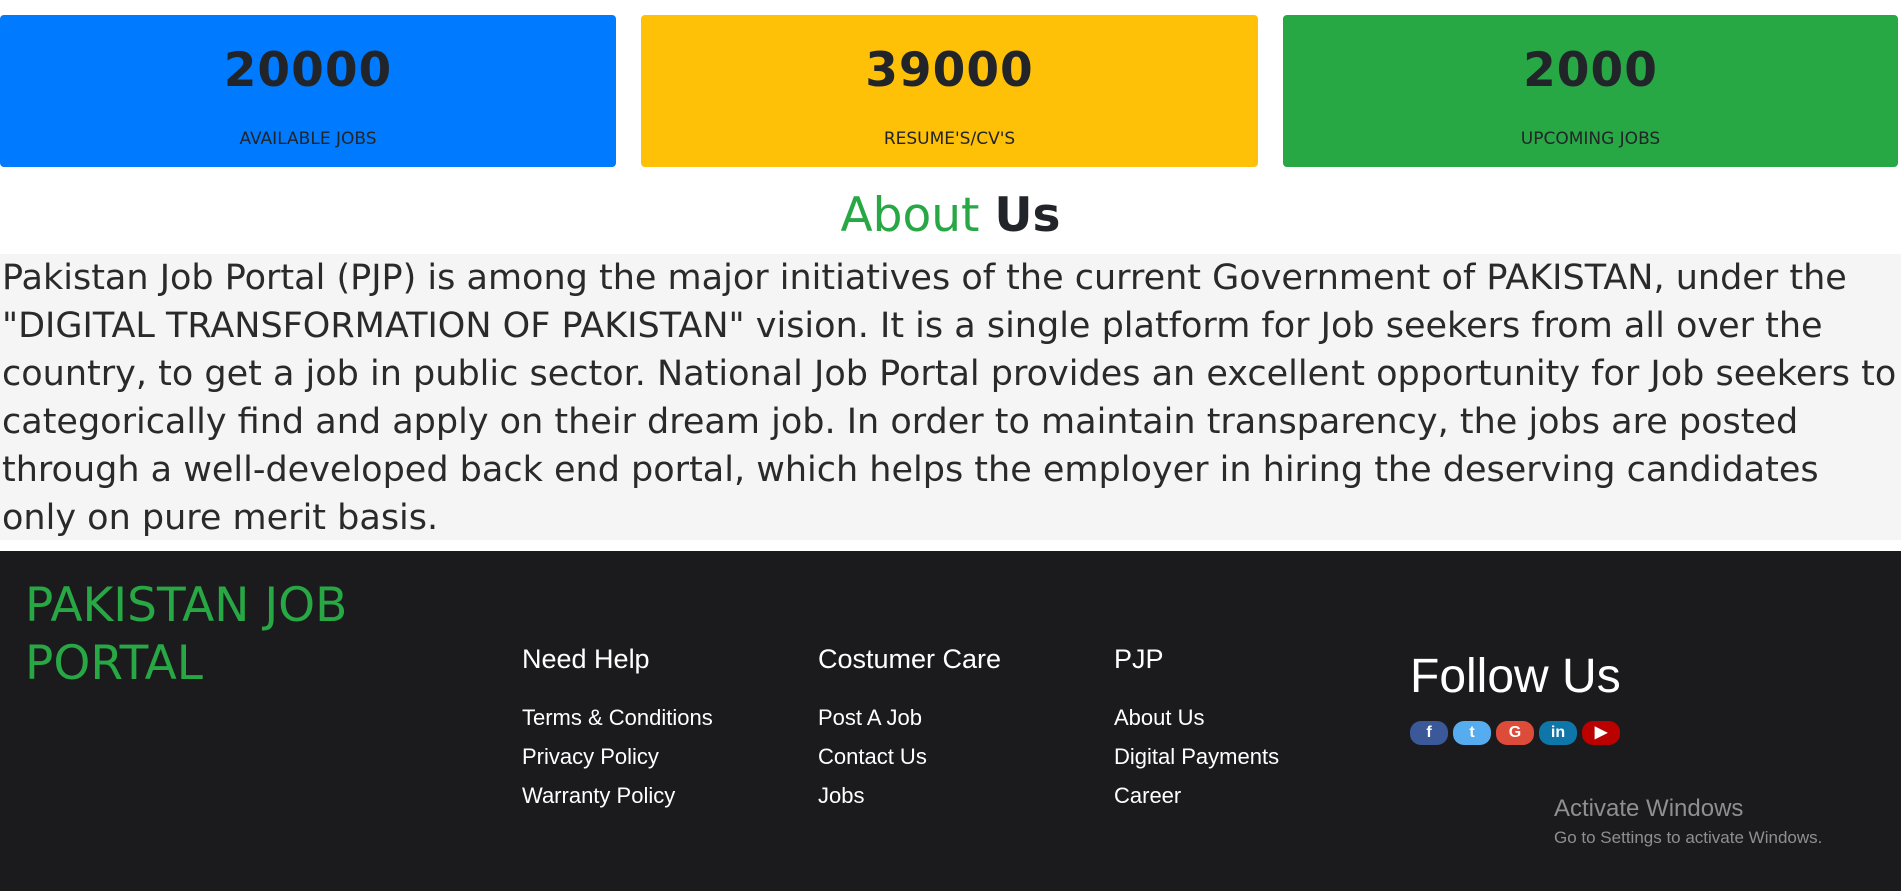  I want to click on stat-card-available-jobs: 20000 AVAILABLE JOBS, so click(308, 91).